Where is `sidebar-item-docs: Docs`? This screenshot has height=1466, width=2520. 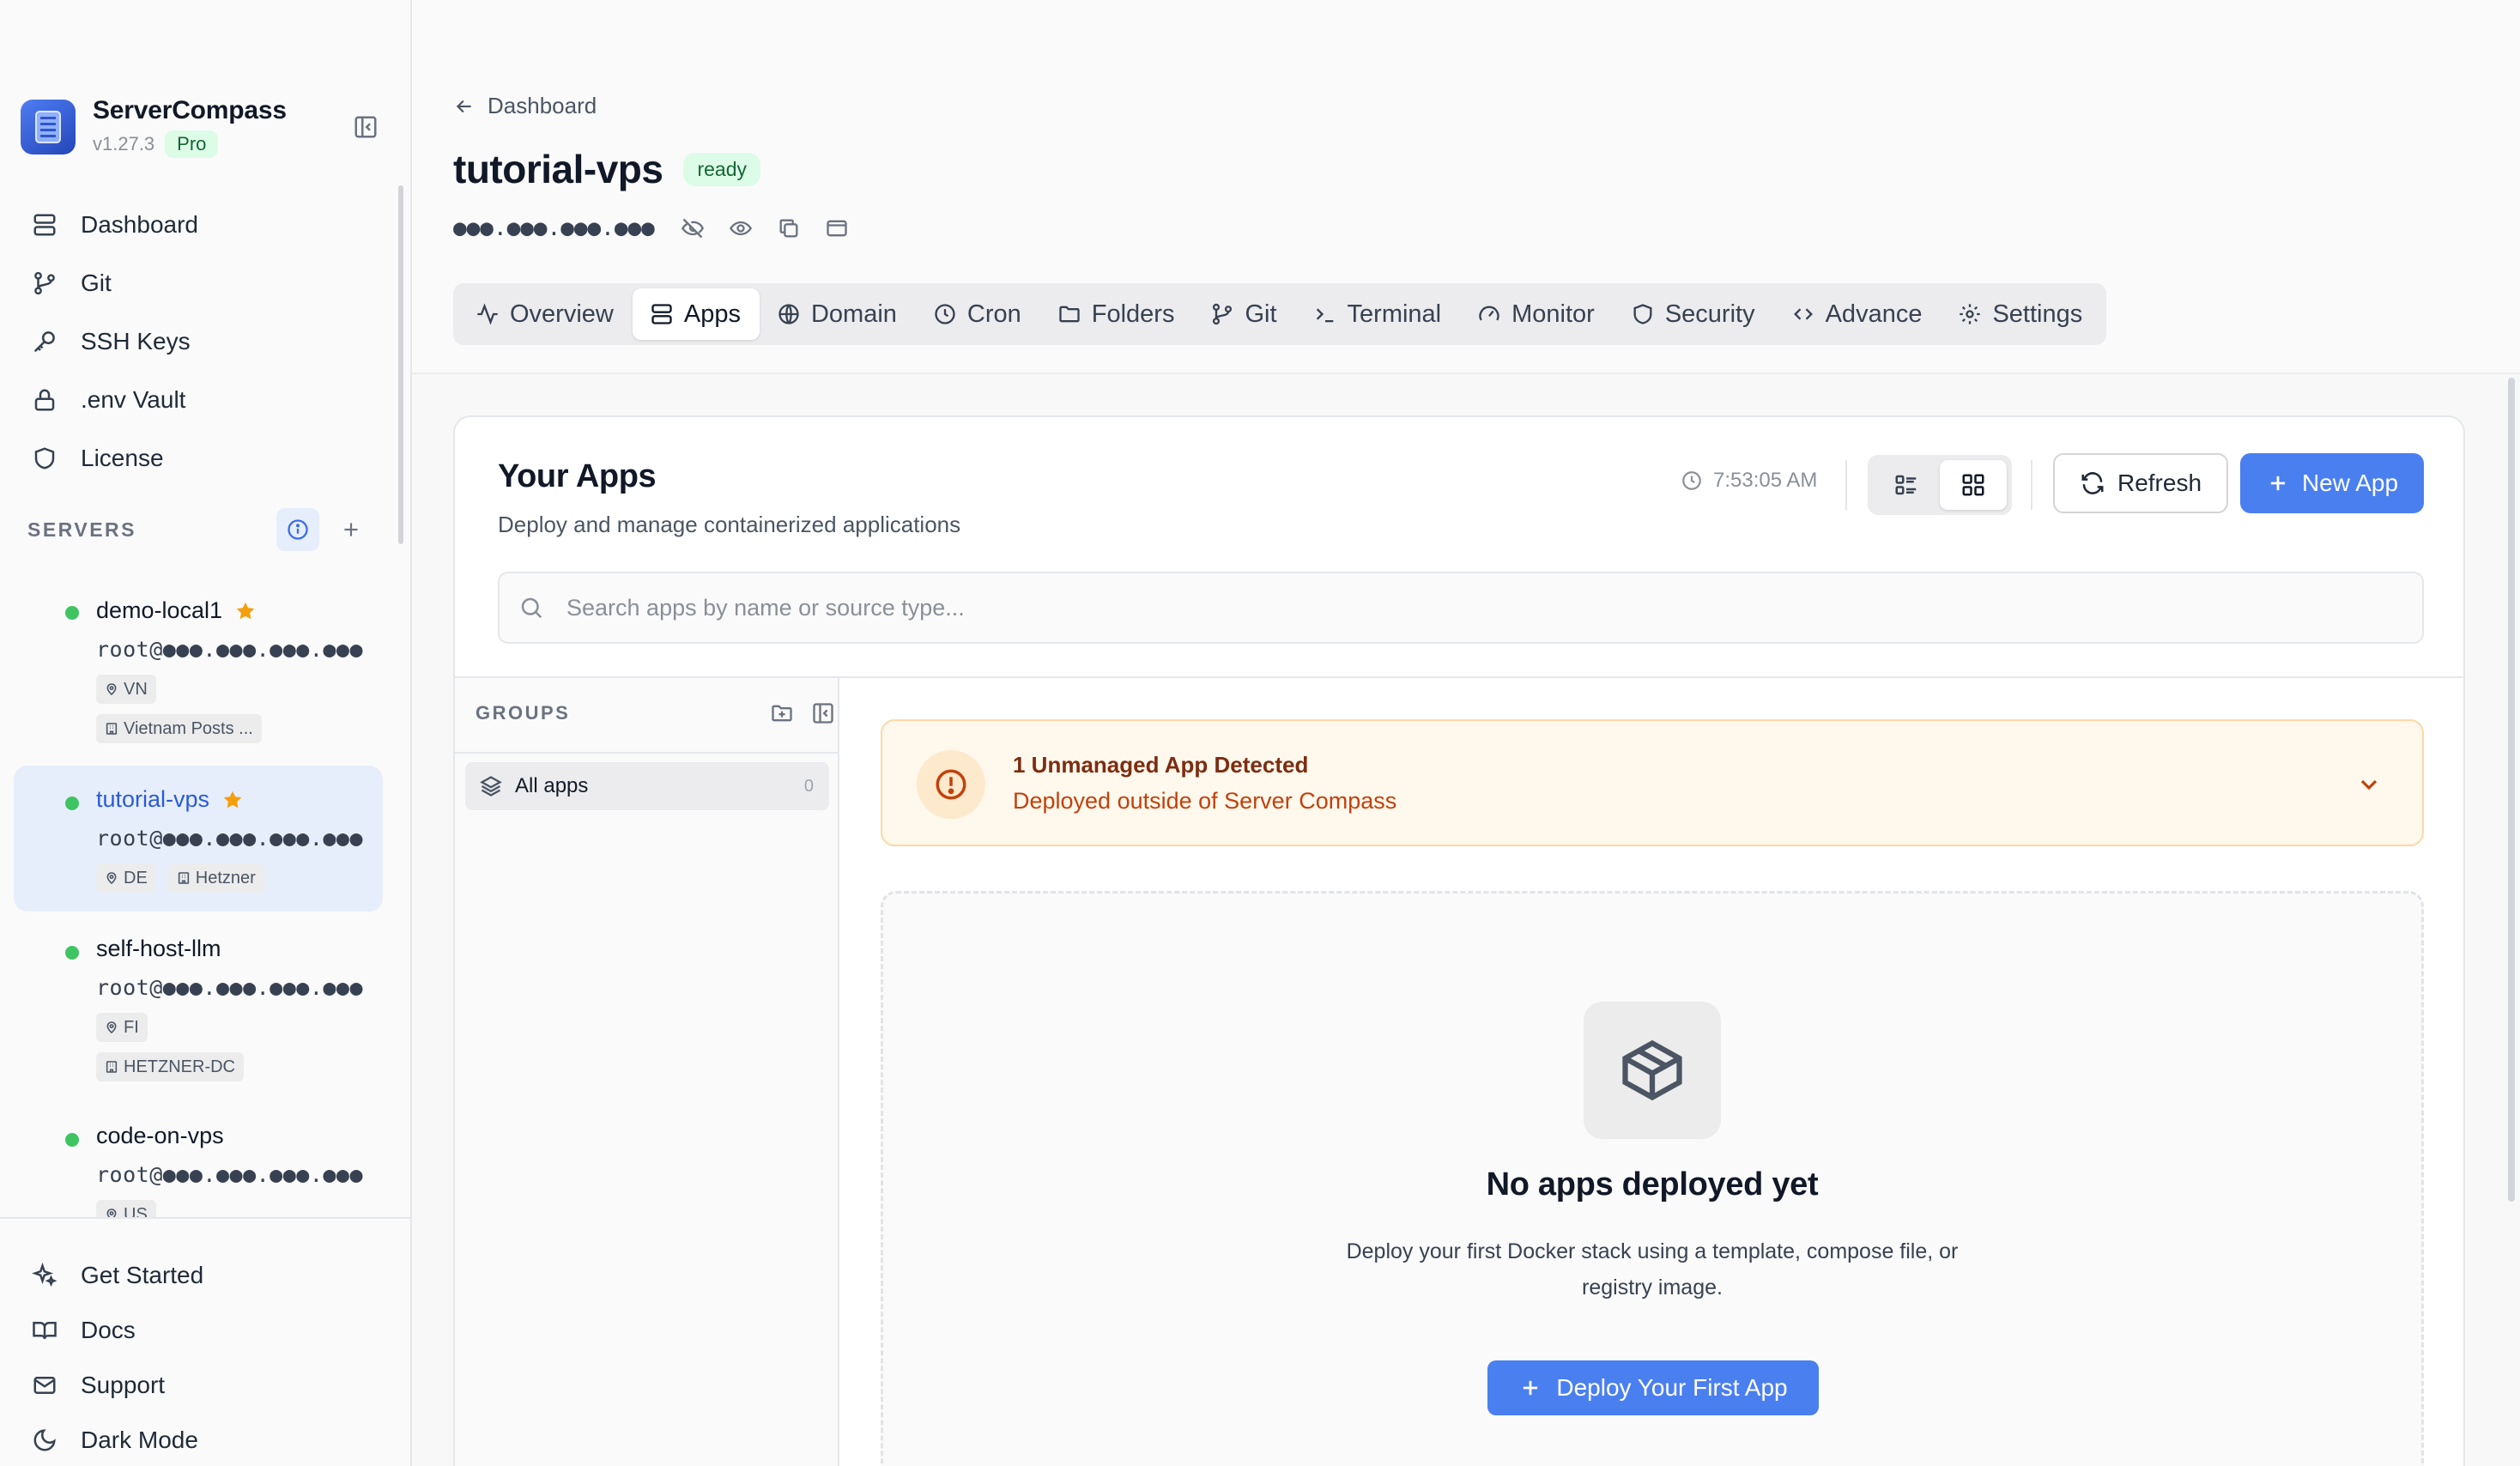 sidebar-item-docs: Docs is located at coordinates (81, 1330).